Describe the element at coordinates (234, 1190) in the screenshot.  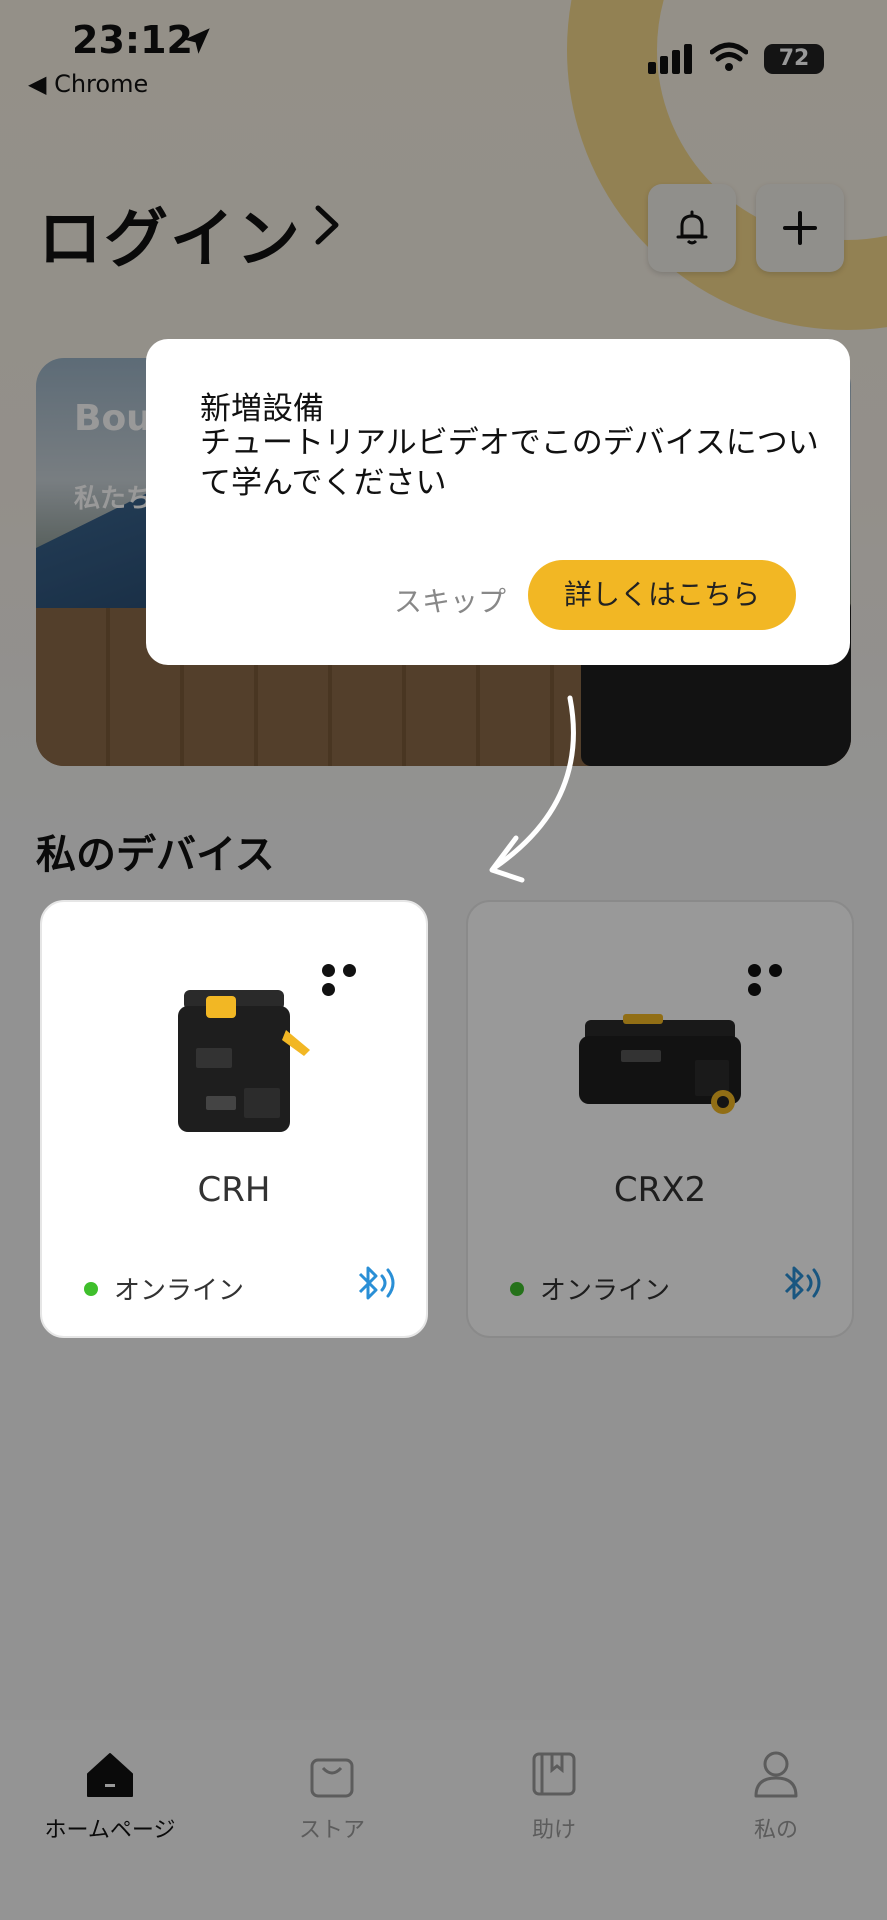
I see `device-name: CRH` at that location.